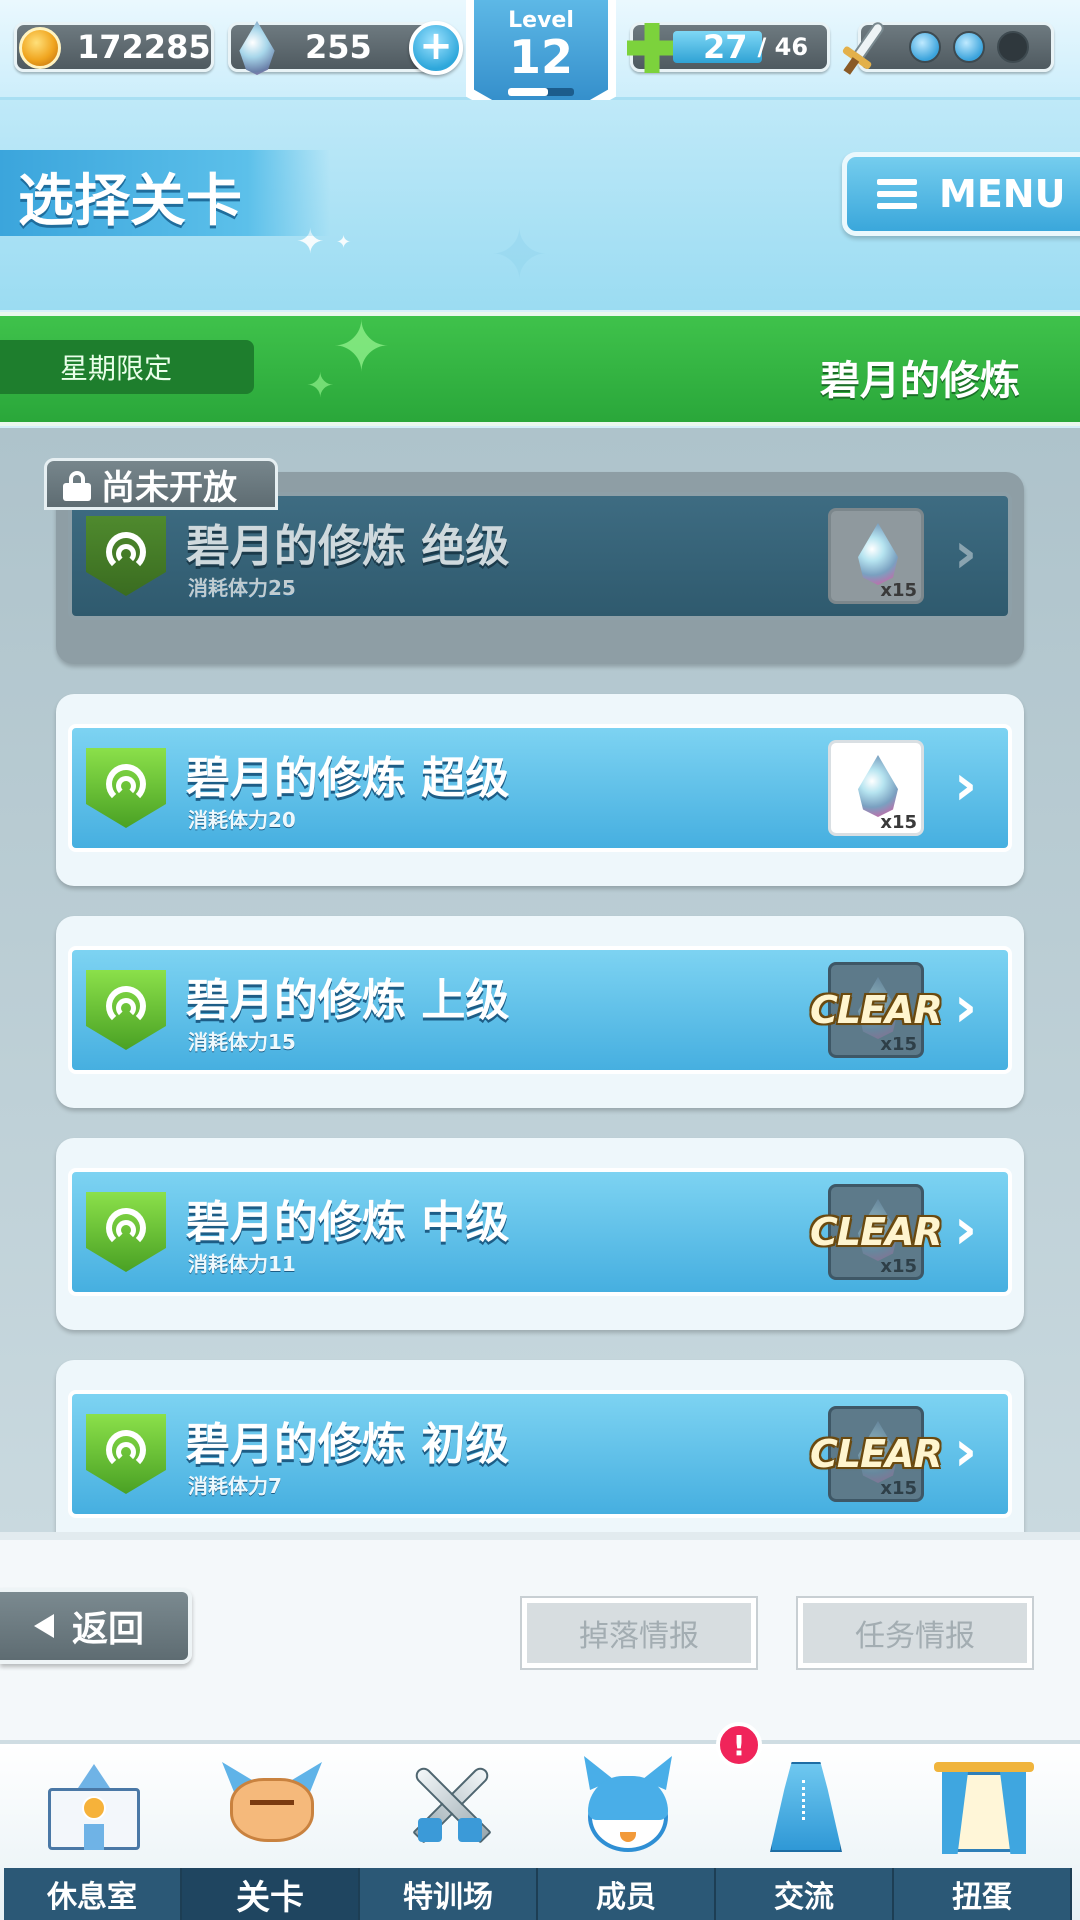 The image size is (1080, 1920). I want to click on stamina-cross-icon, so click(652, 48).